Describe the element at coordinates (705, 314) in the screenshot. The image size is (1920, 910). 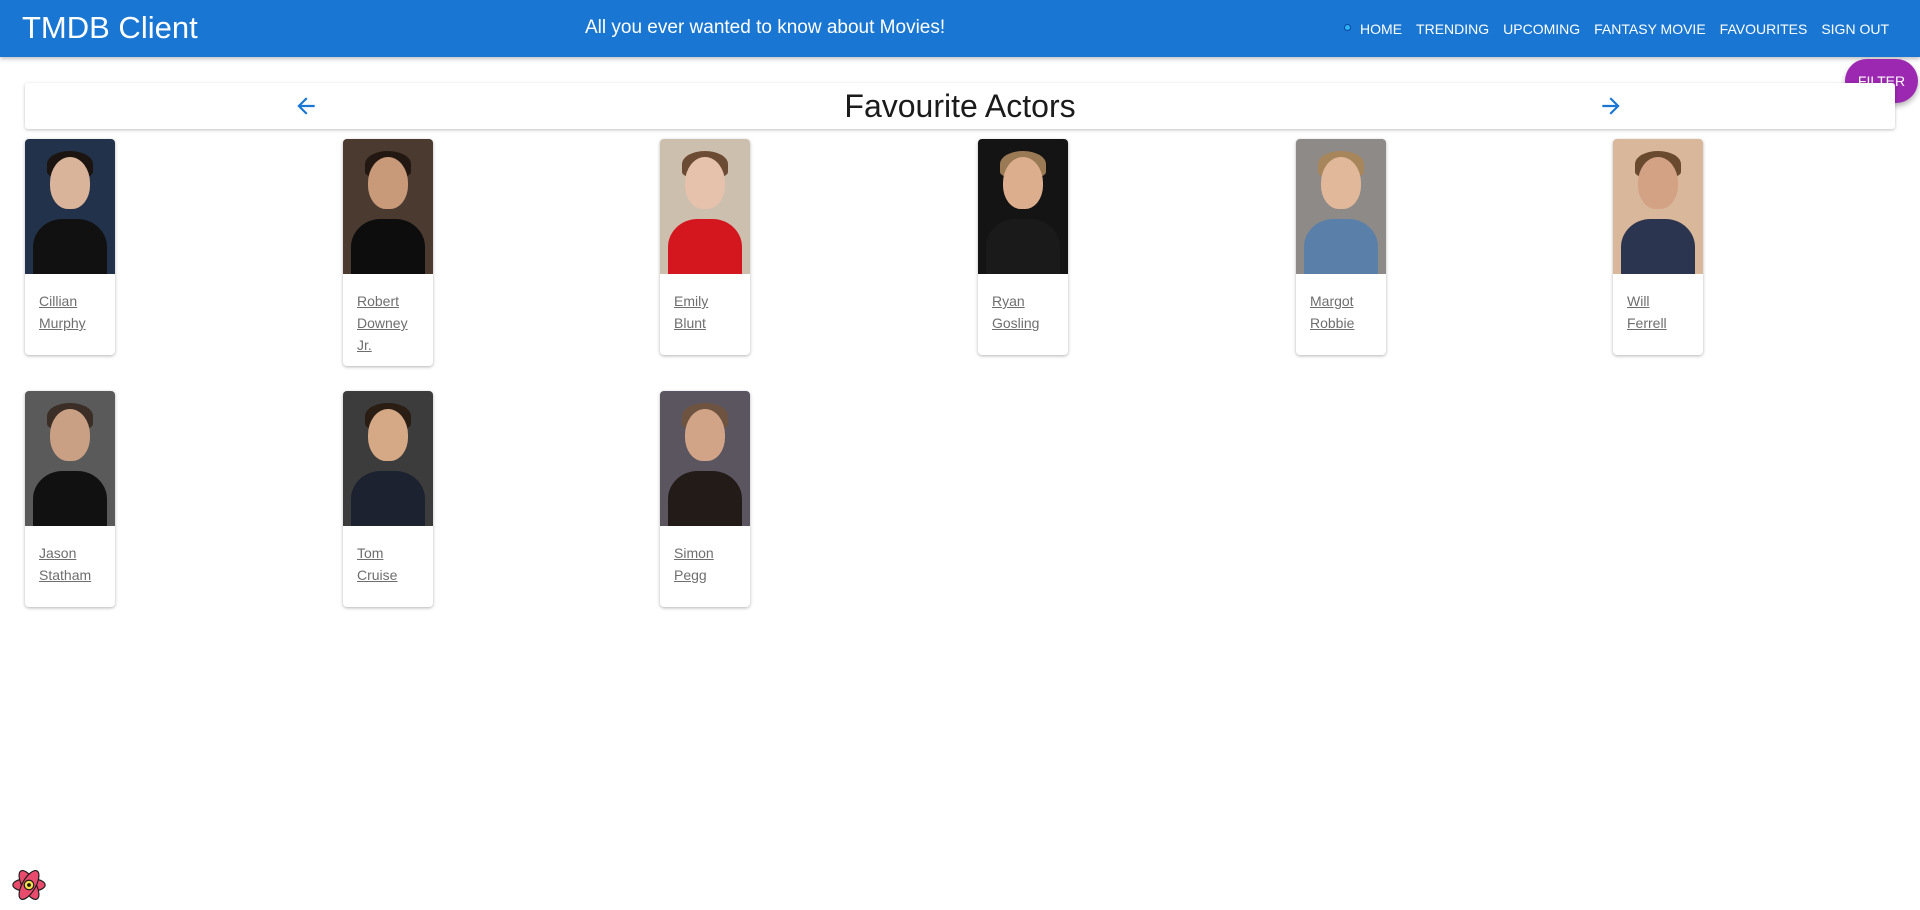
I see `actor-name-link: Emily Blunt` at that location.